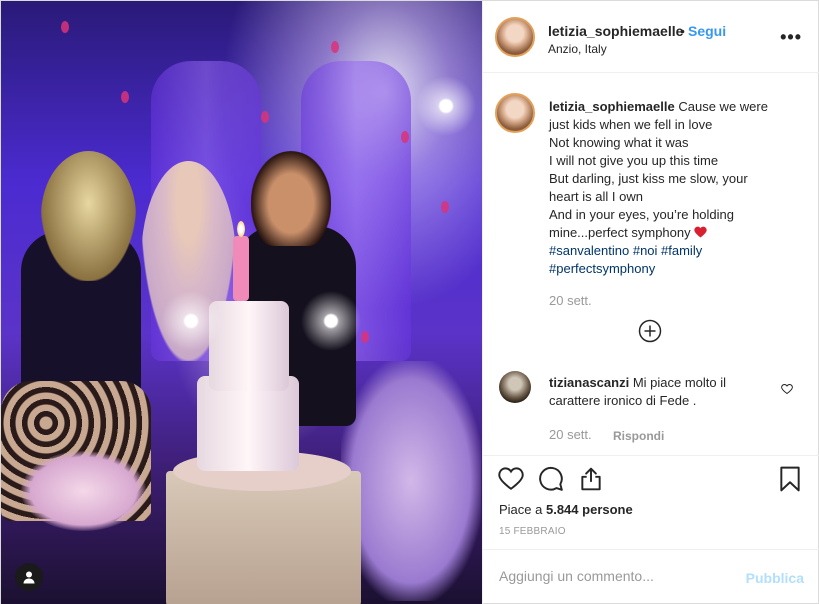  Describe the element at coordinates (787, 389) in the screenshot. I see `comment-like-icon` at that location.